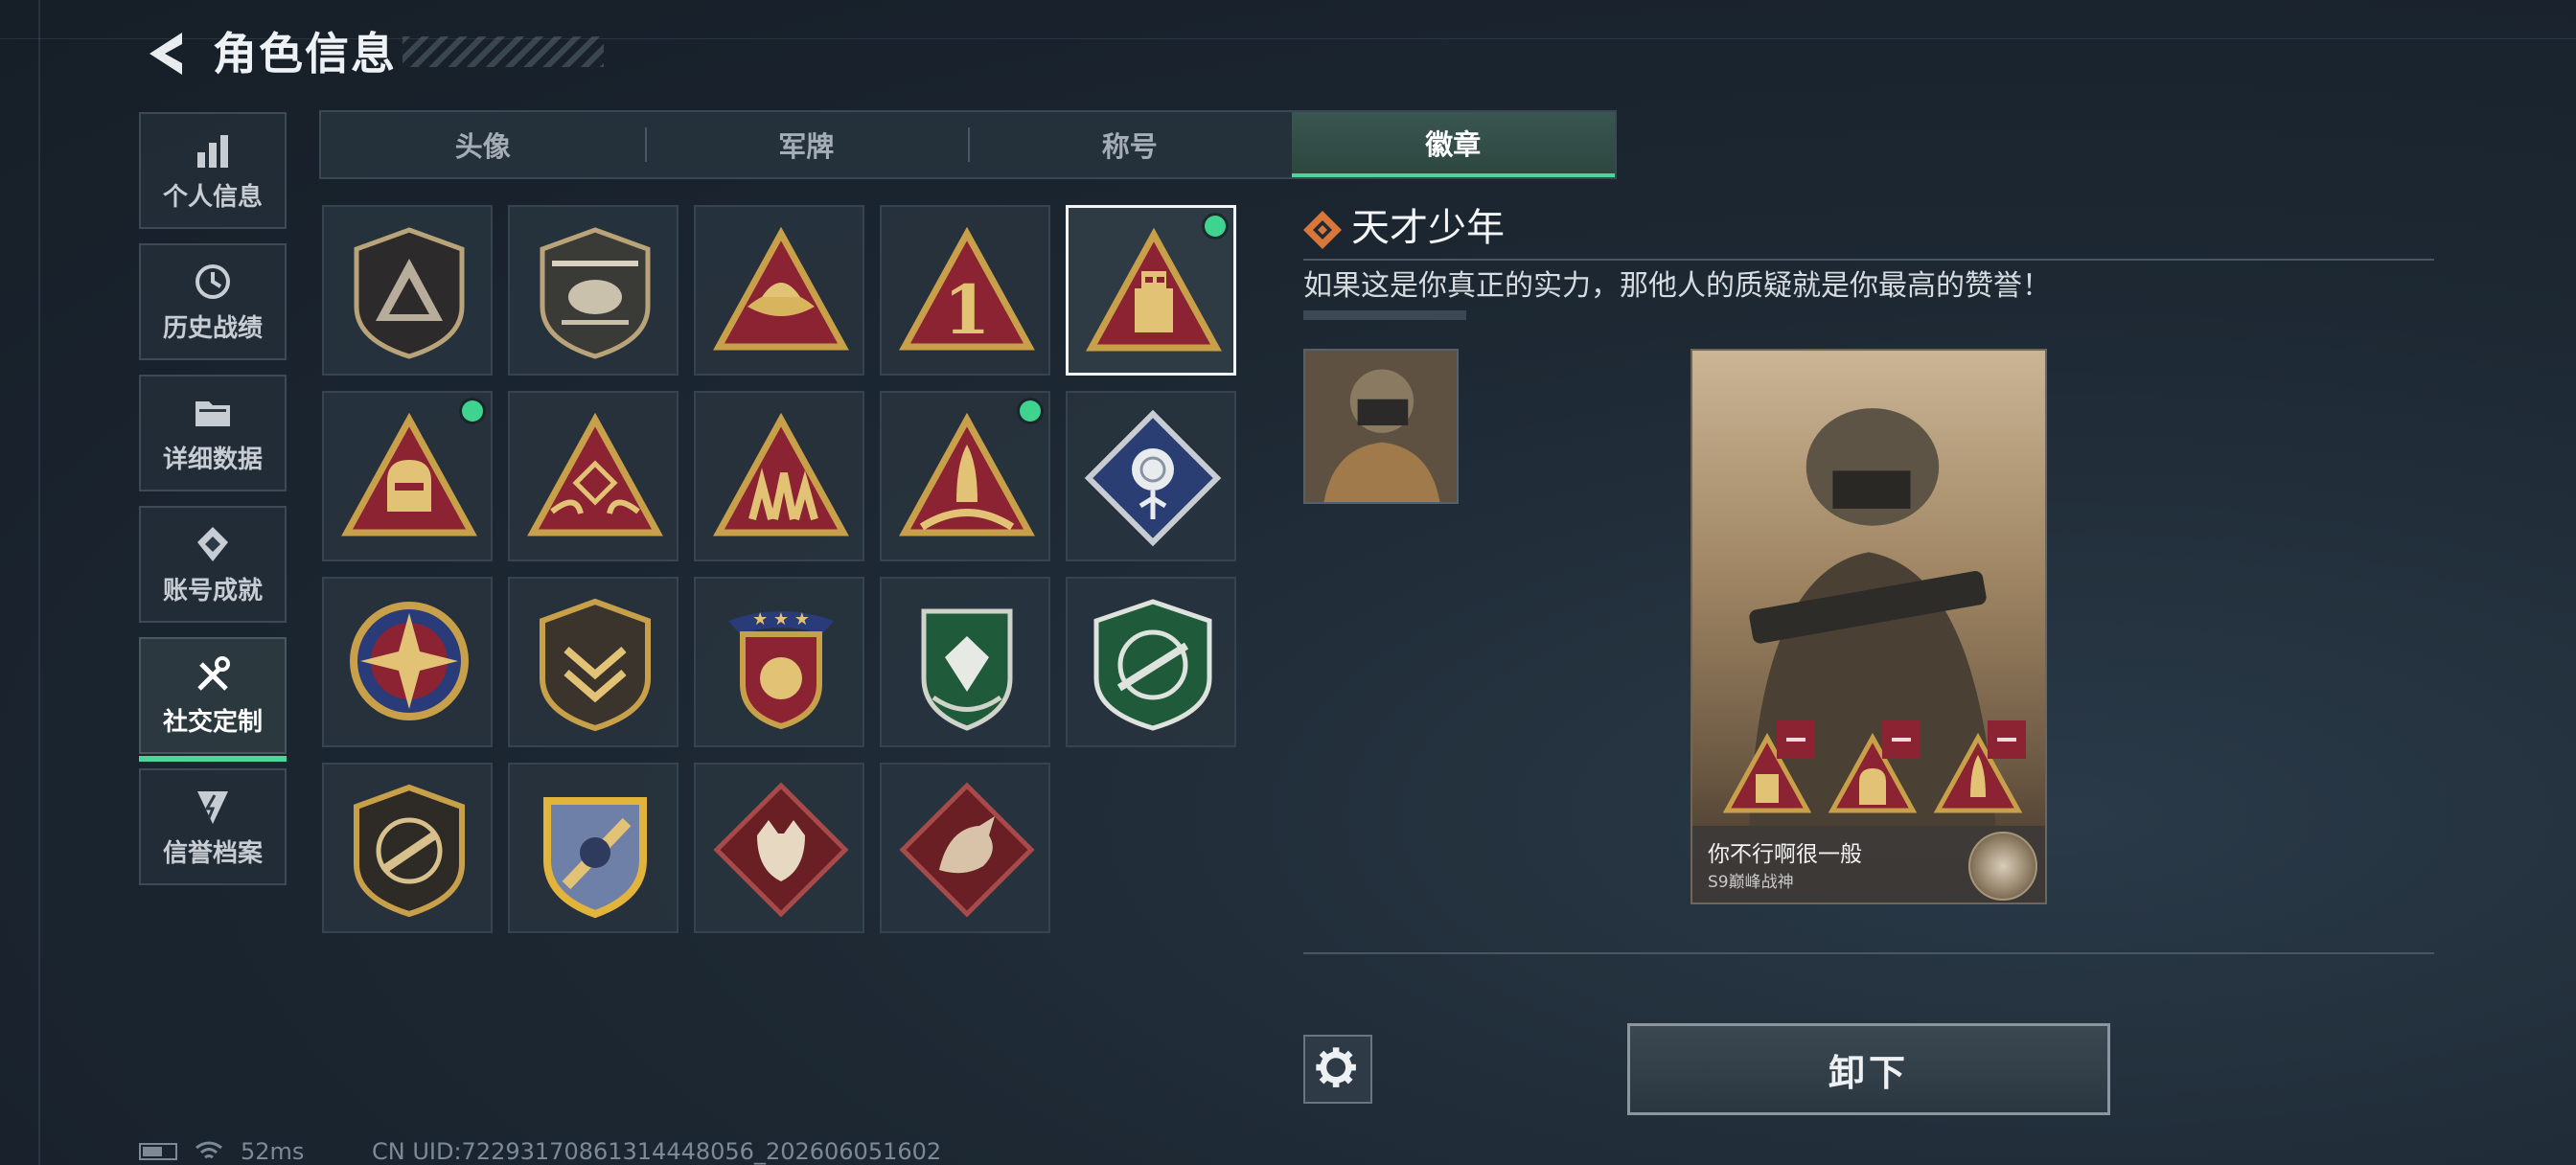 Image resolution: width=2576 pixels, height=1165 pixels. Describe the element at coordinates (273, 1151) in the screenshot. I see `ping-value: 52ms` at that location.